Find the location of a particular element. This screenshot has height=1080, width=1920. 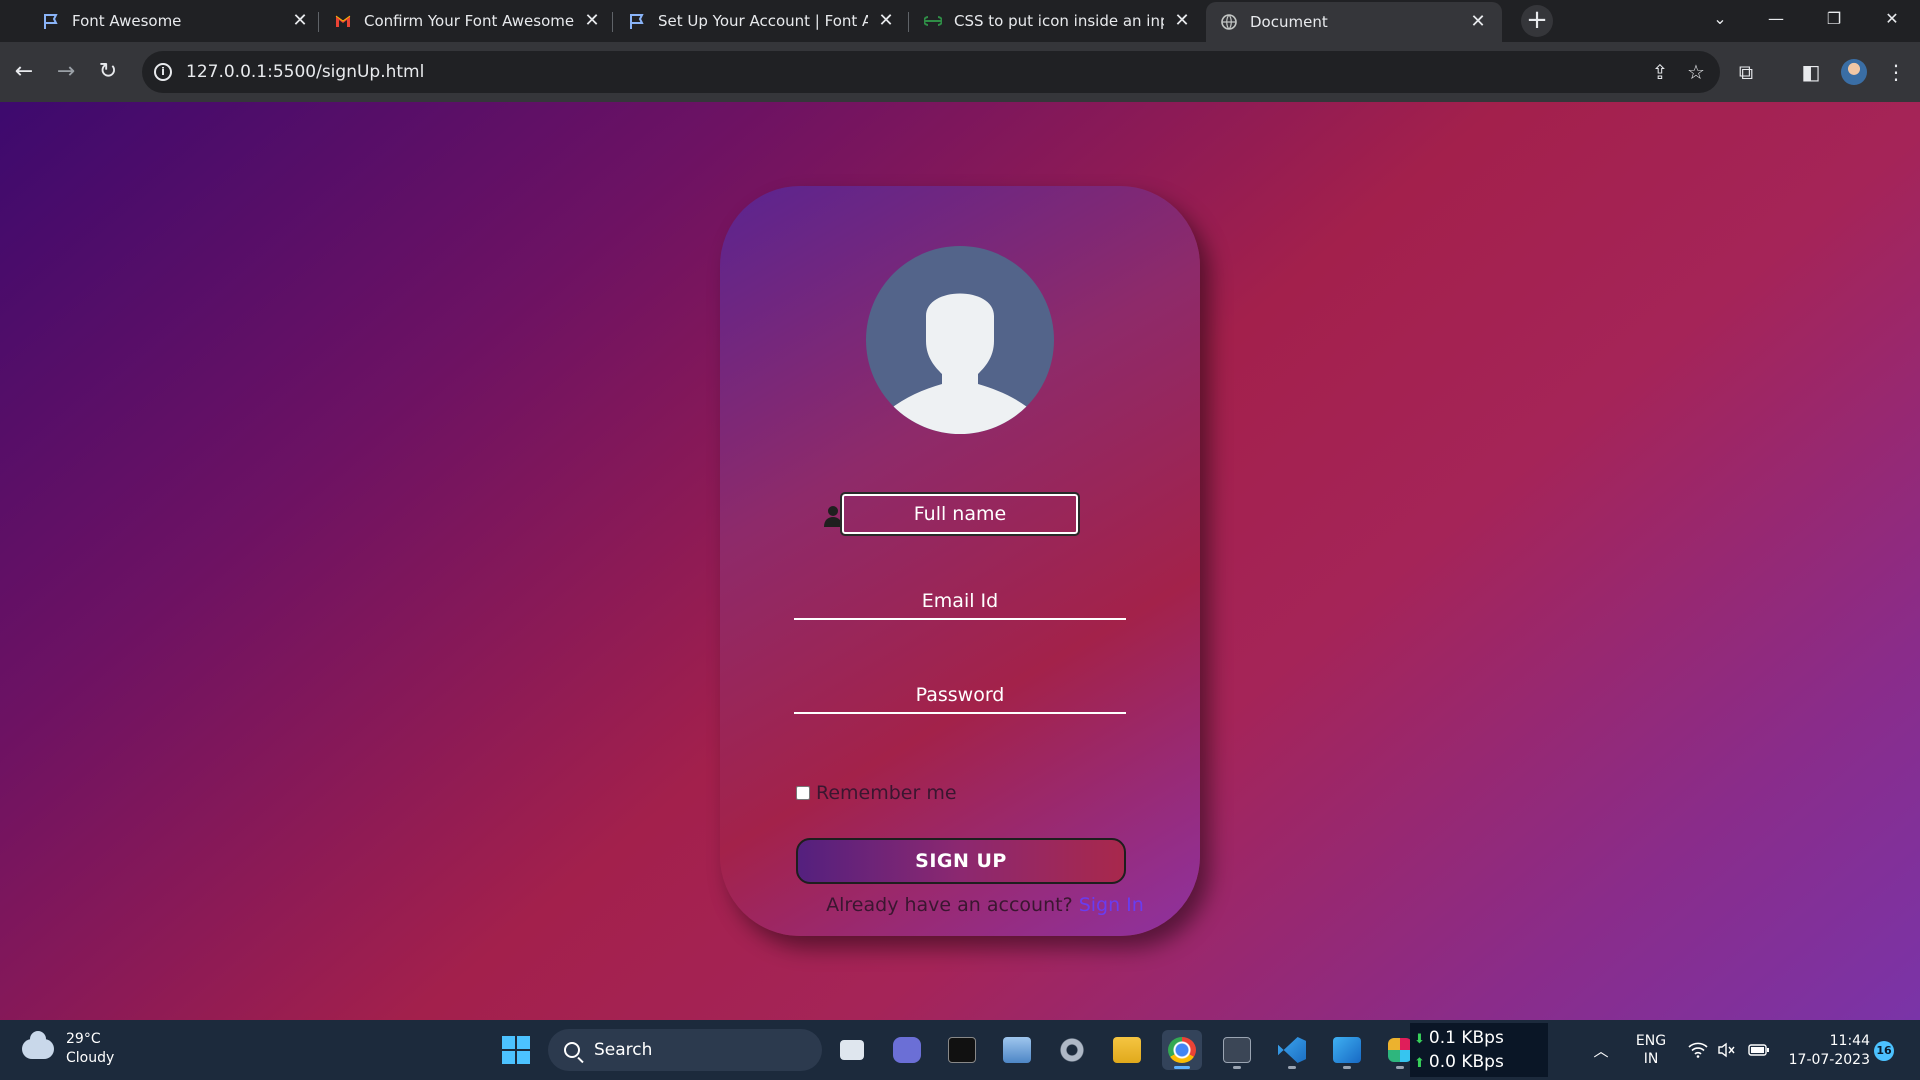

fullname-input is located at coordinates (960, 514).